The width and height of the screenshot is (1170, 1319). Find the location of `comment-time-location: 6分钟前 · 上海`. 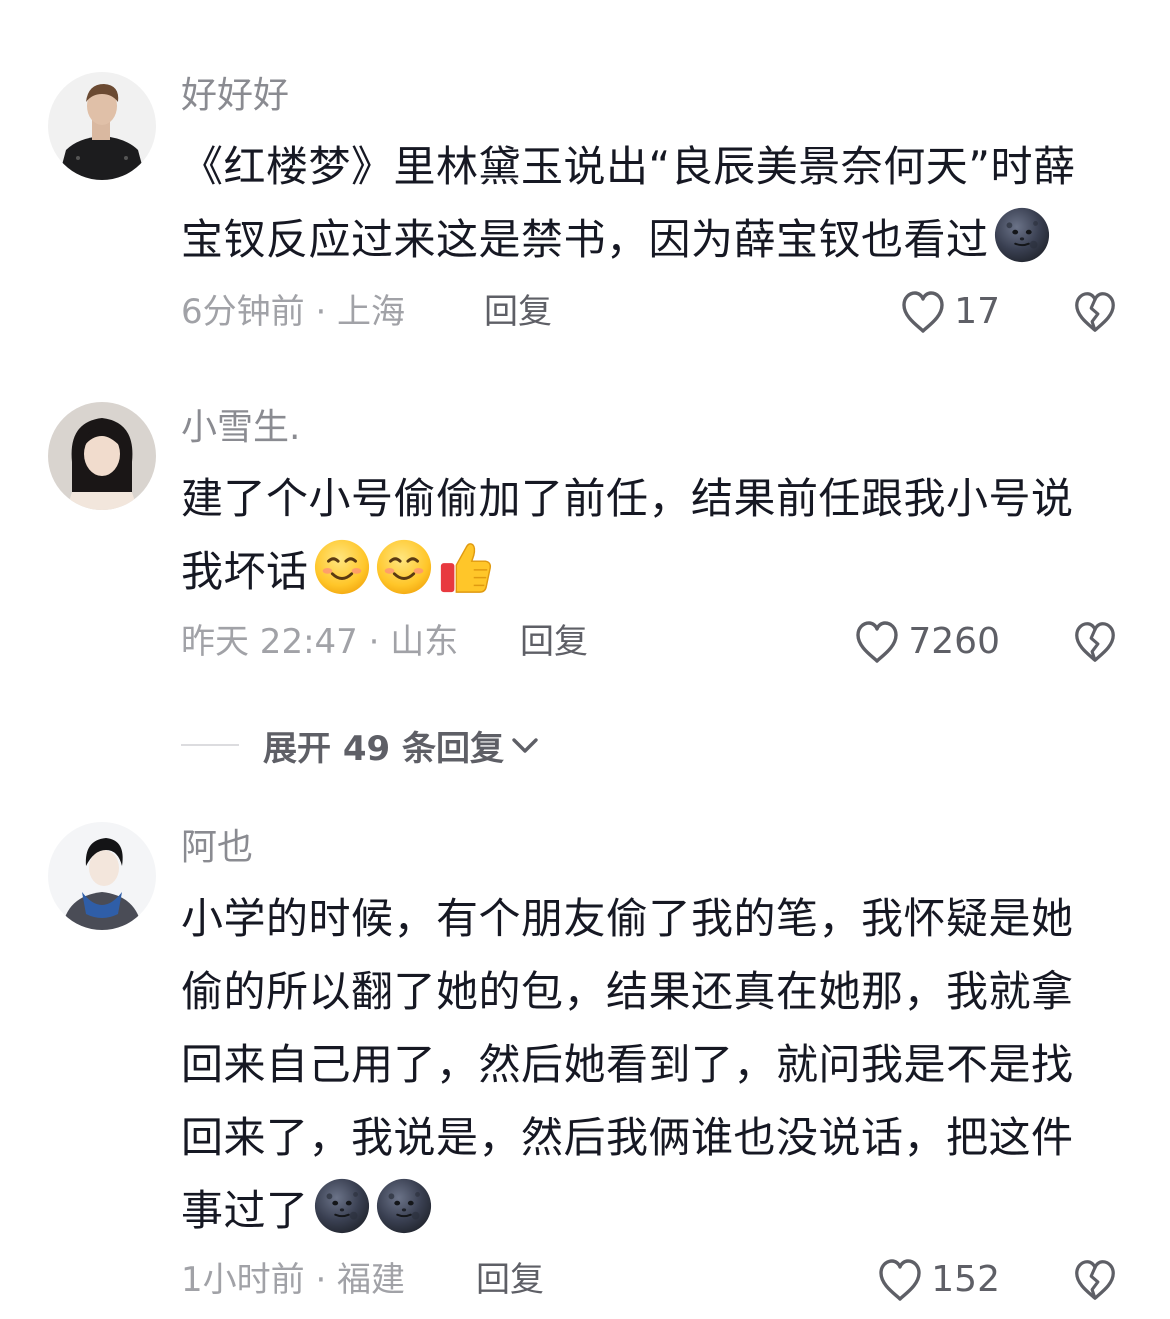

comment-time-location: 6分钟前 · 上海 is located at coordinates (293, 312).